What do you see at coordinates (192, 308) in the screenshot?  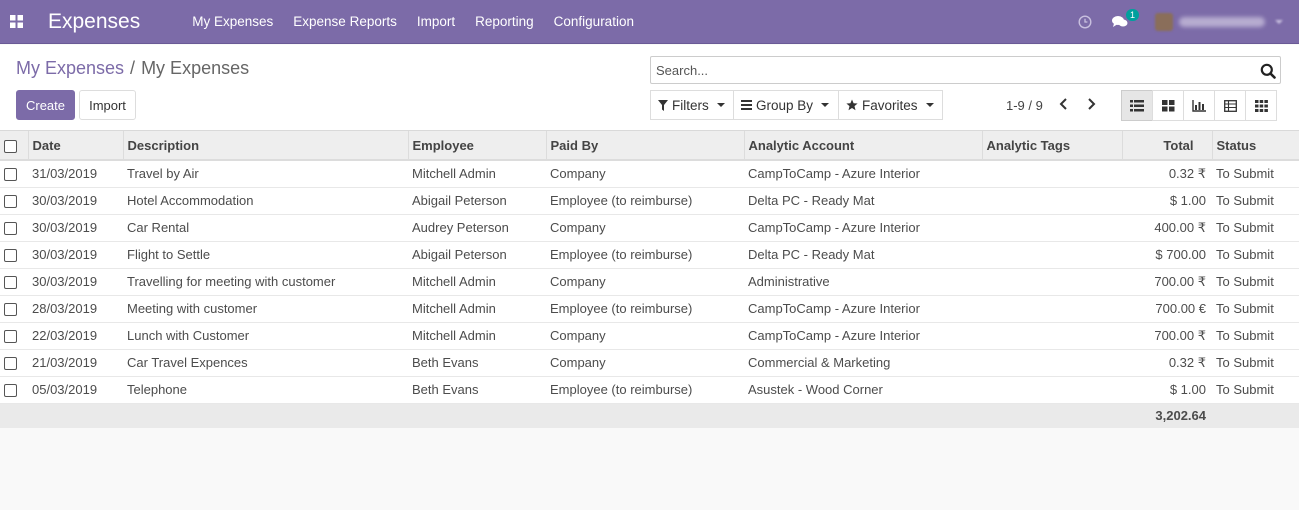 I see `cell-description: Meeting with customer` at bounding box center [192, 308].